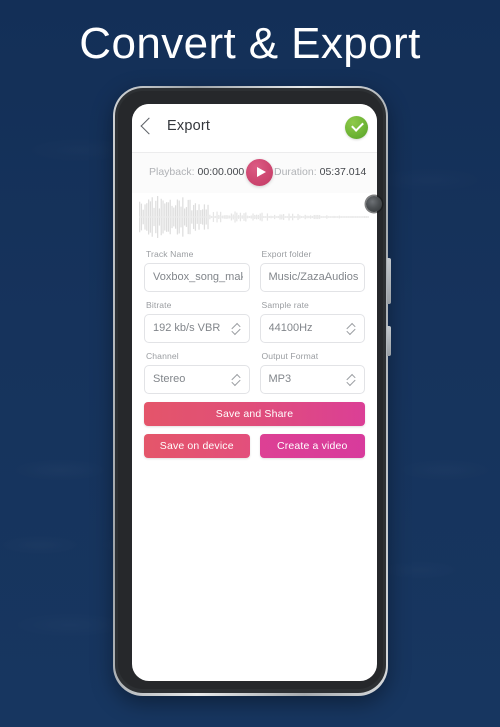 The height and width of the screenshot is (727, 500). Describe the element at coordinates (357, 125) in the screenshot. I see `check-mark` at that location.